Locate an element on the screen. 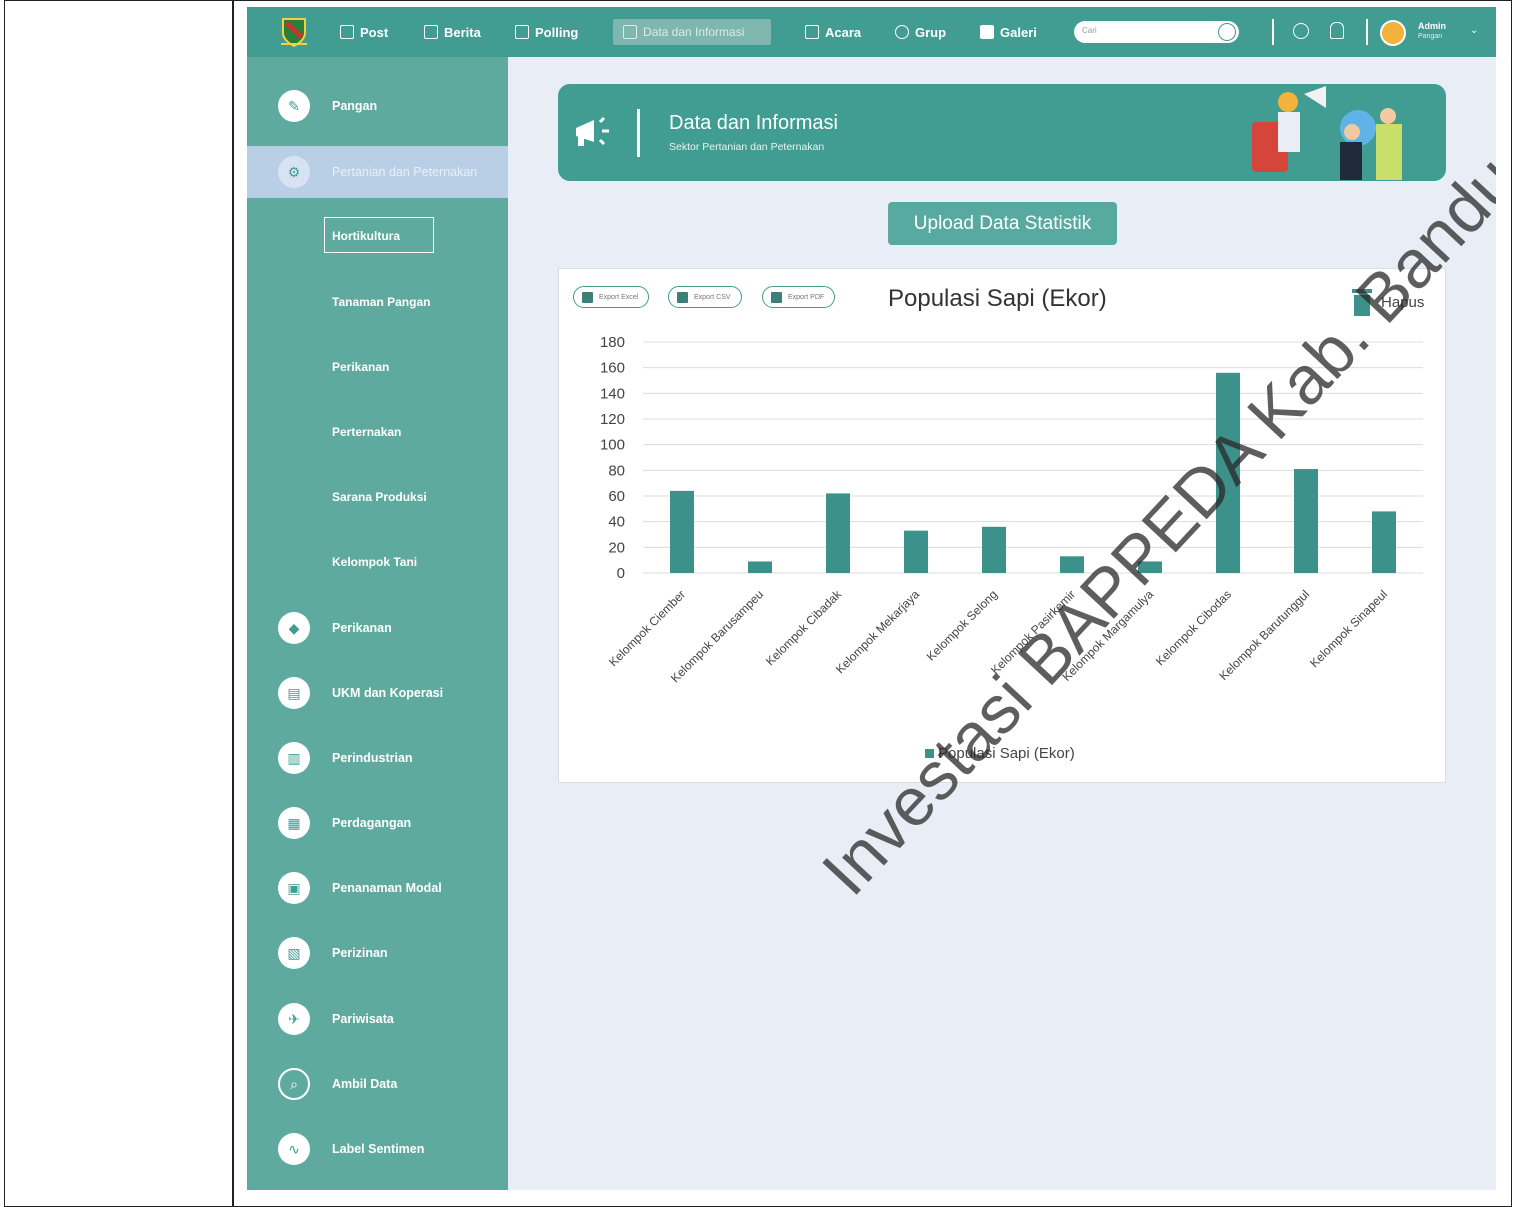 This screenshot has width=1520, height=1207. subitem-tanaman-pangan: Tanaman Pangan is located at coordinates (381, 302).